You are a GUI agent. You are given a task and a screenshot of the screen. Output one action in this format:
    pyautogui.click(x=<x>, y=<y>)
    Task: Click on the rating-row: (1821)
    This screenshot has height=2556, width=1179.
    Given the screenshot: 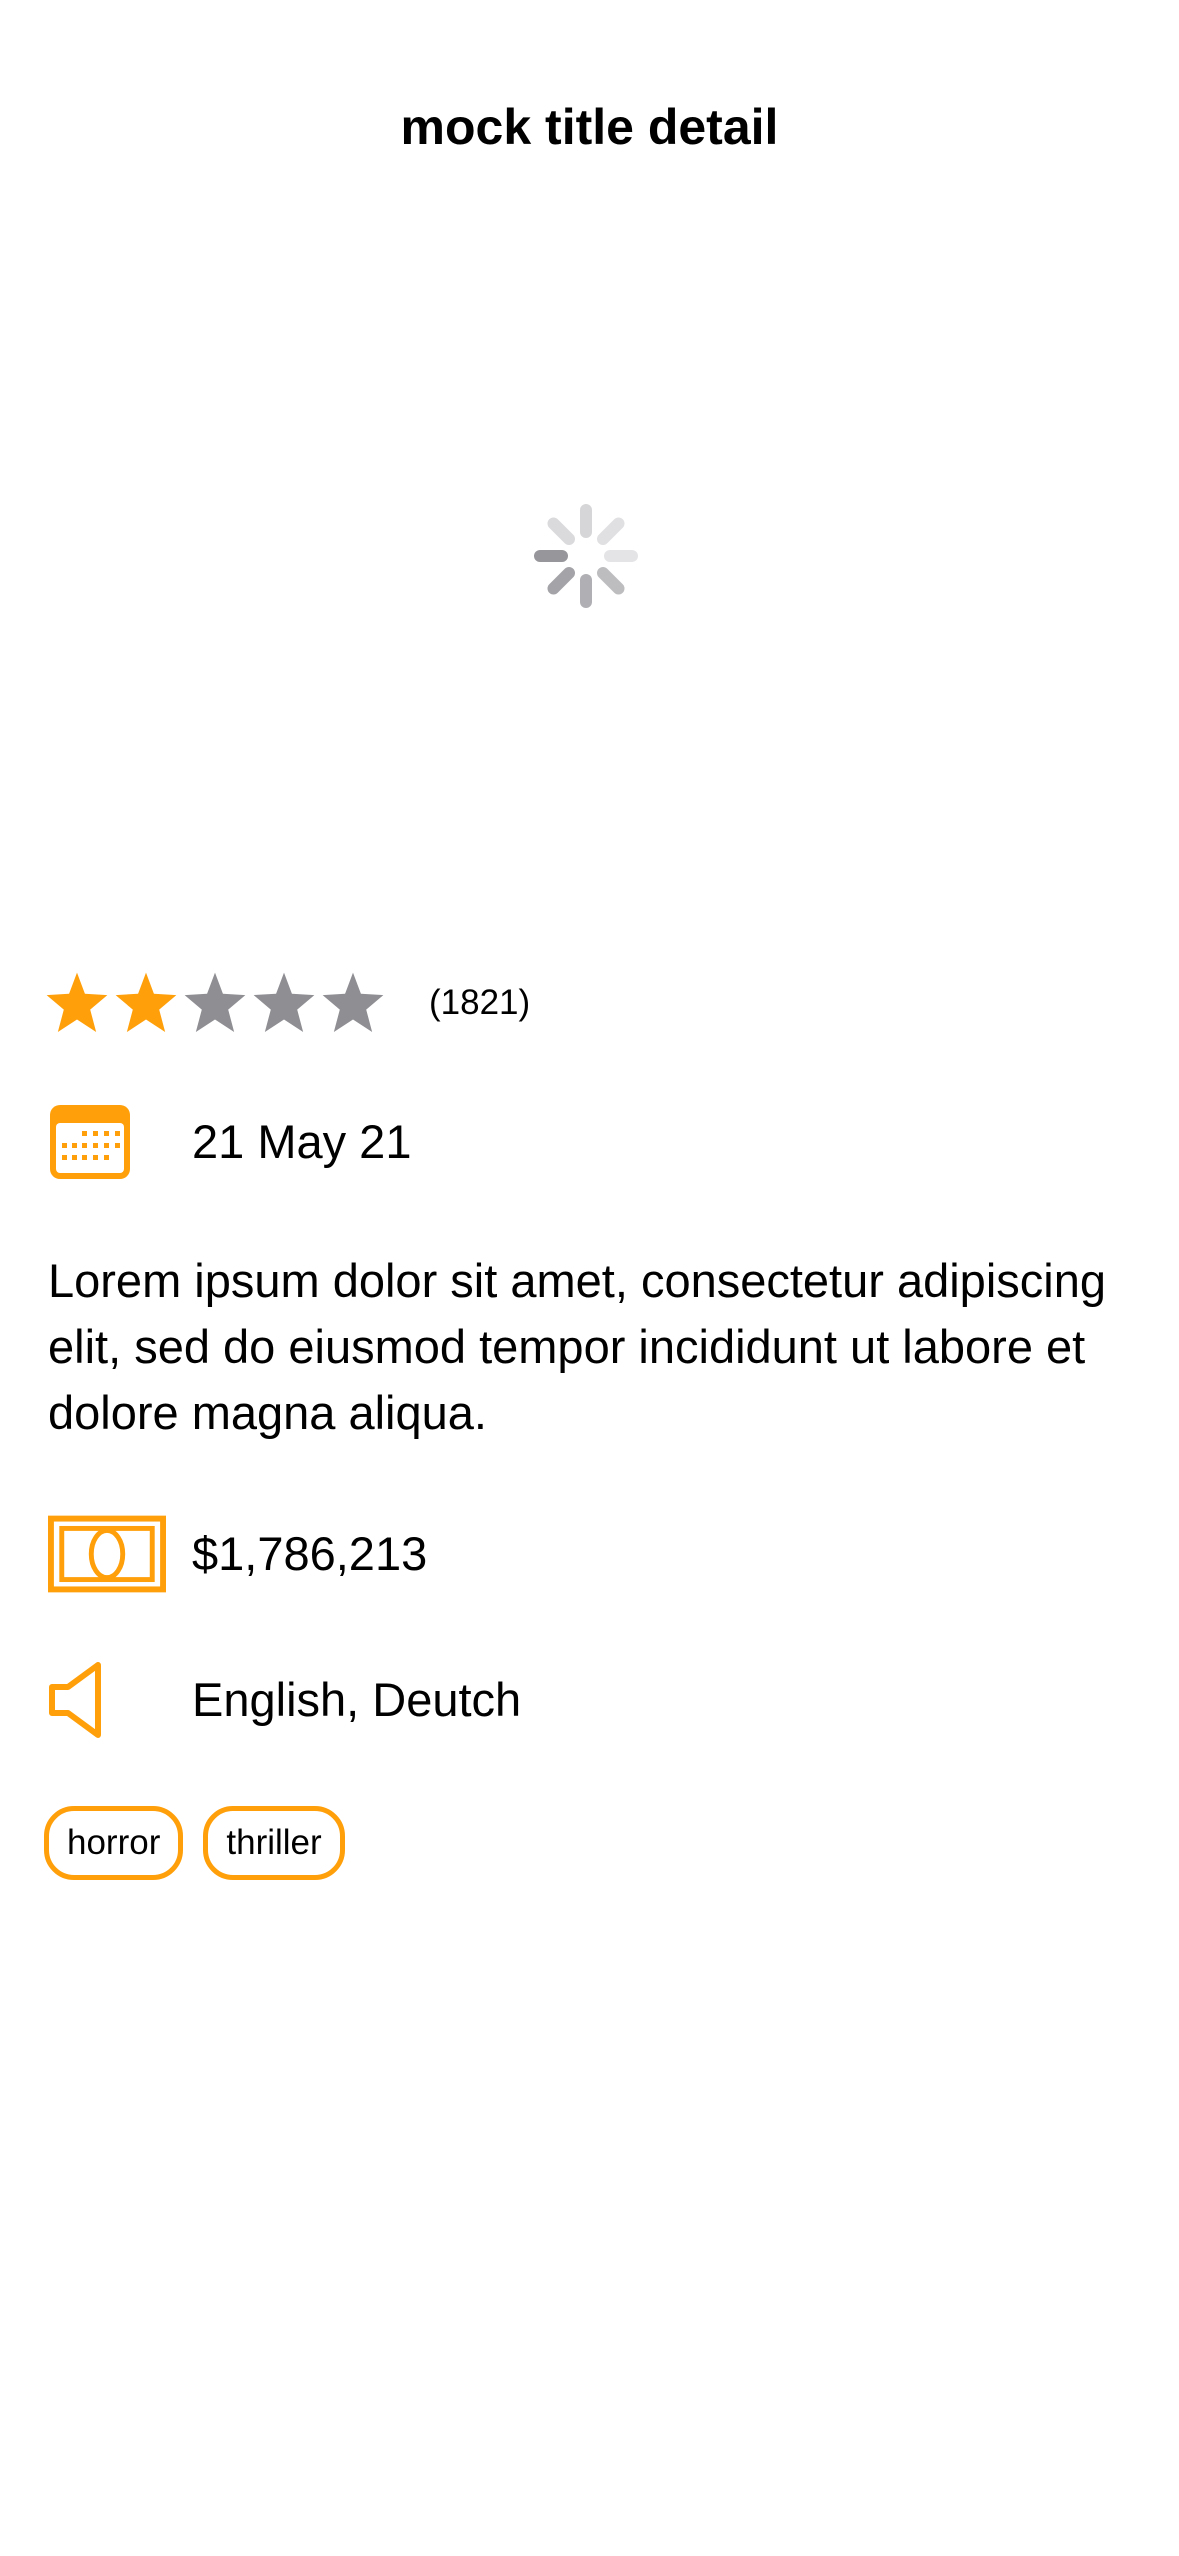 What is the action you would take?
    pyautogui.click(x=287, y=1003)
    